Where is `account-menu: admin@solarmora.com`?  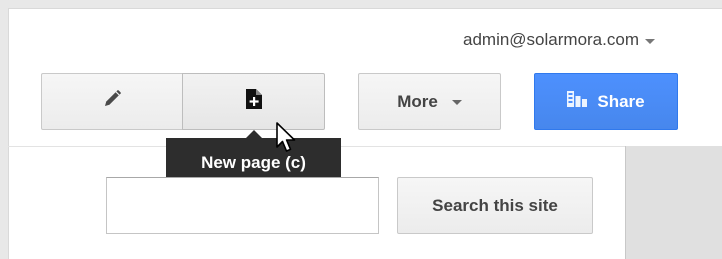 account-menu: admin@solarmora.com is located at coordinates (559, 40).